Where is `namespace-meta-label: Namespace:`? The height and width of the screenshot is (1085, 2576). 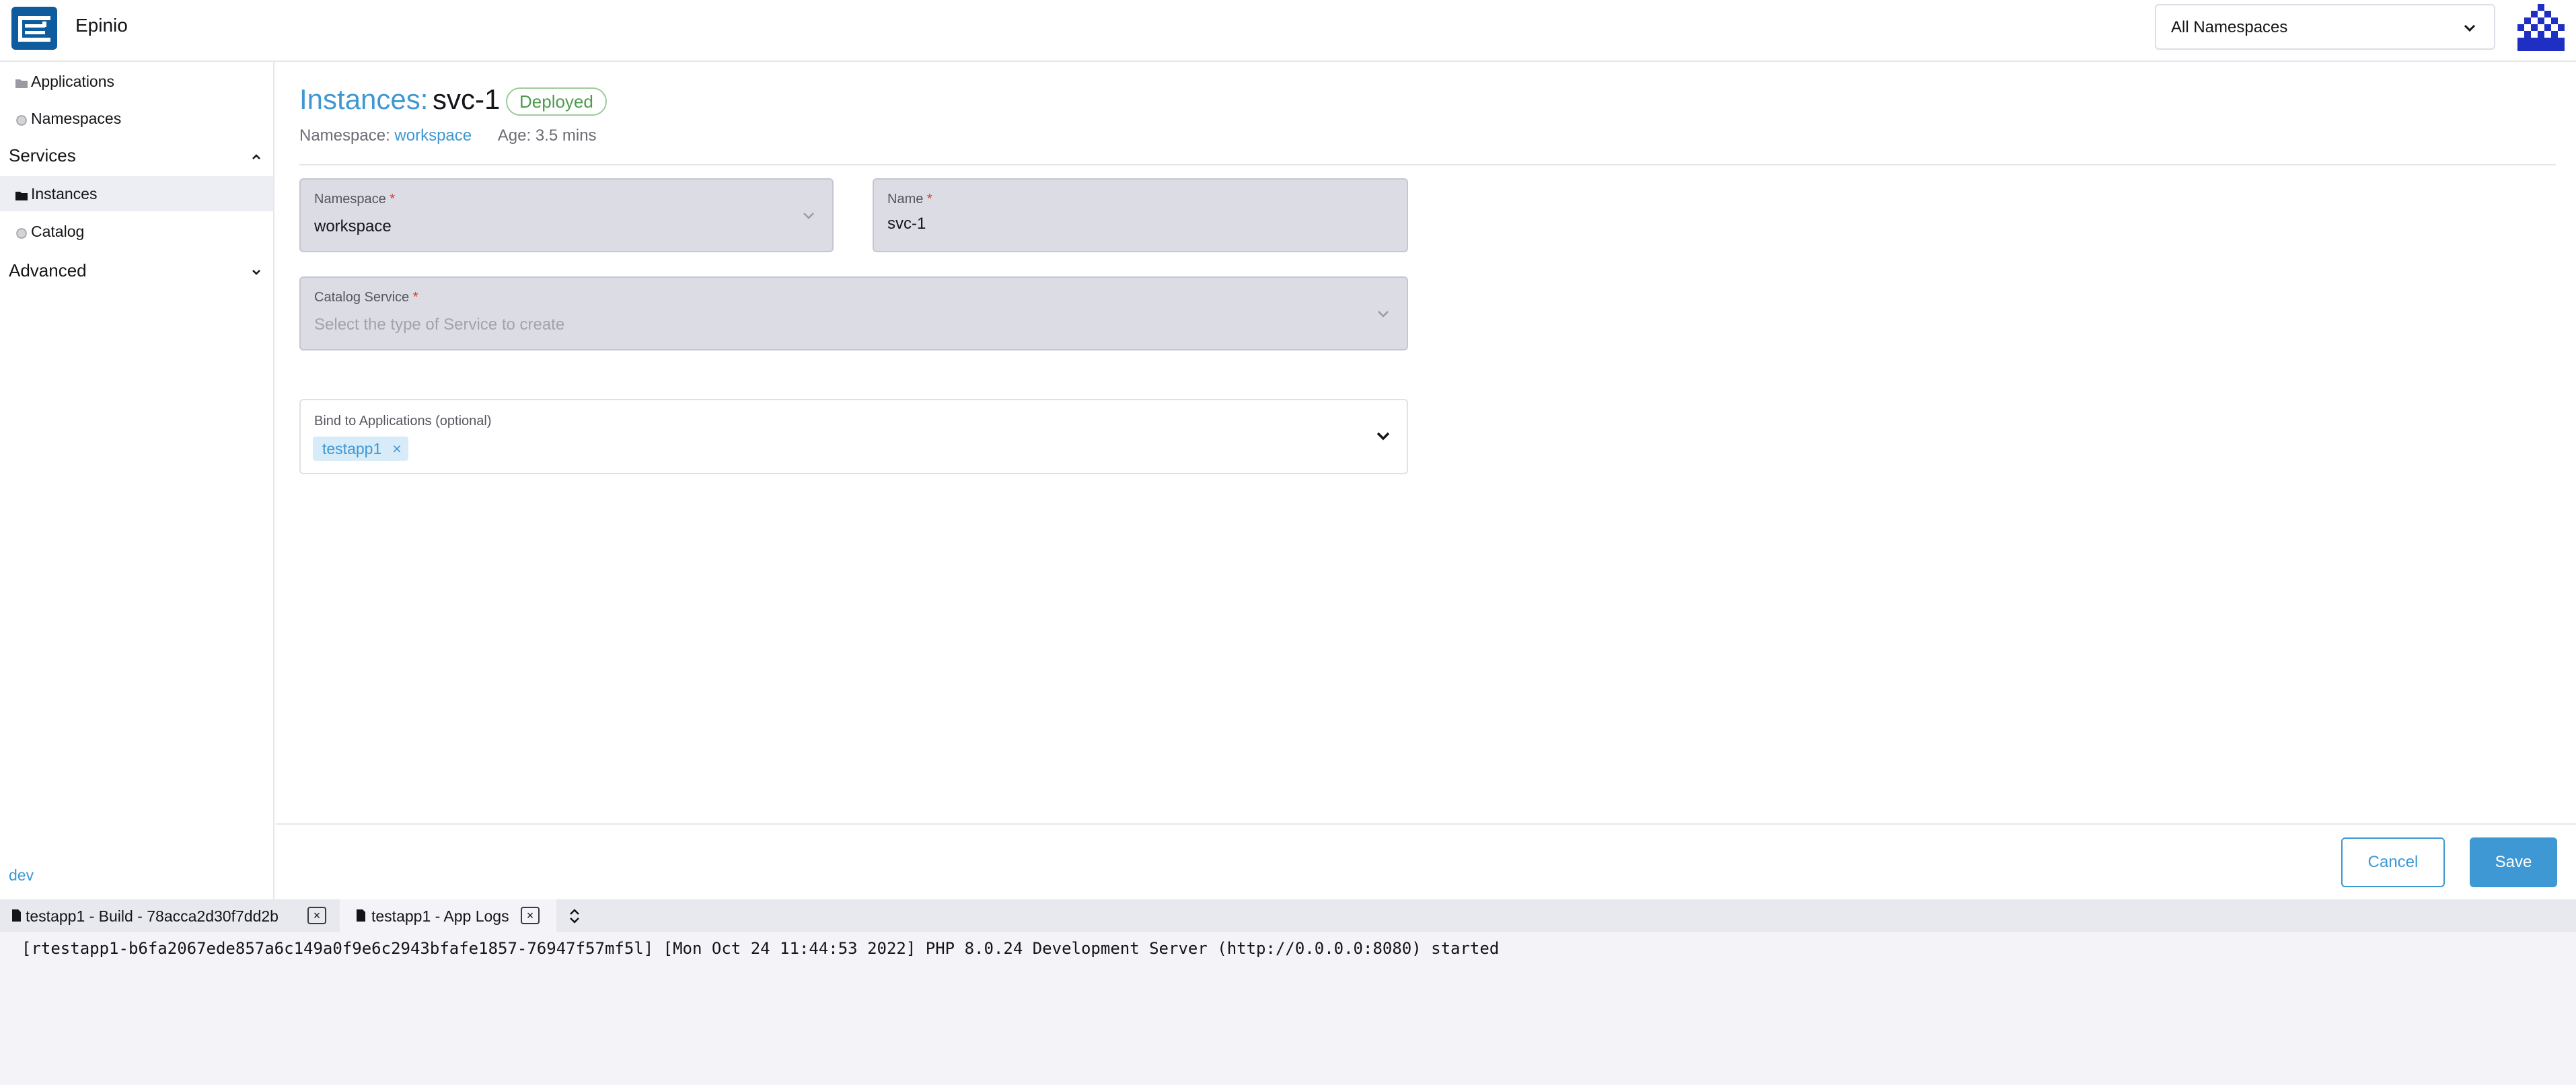 namespace-meta-label: Namespace: is located at coordinates (344, 135).